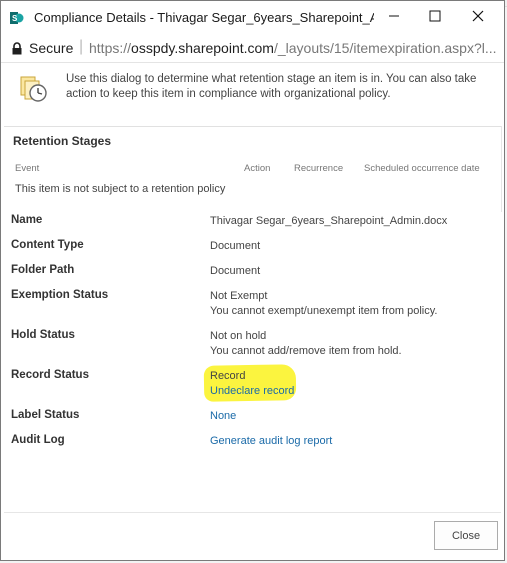 The height and width of the screenshot is (563, 507). Describe the element at coordinates (235, 246) in the screenshot. I see `content-type-value: Document` at that location.